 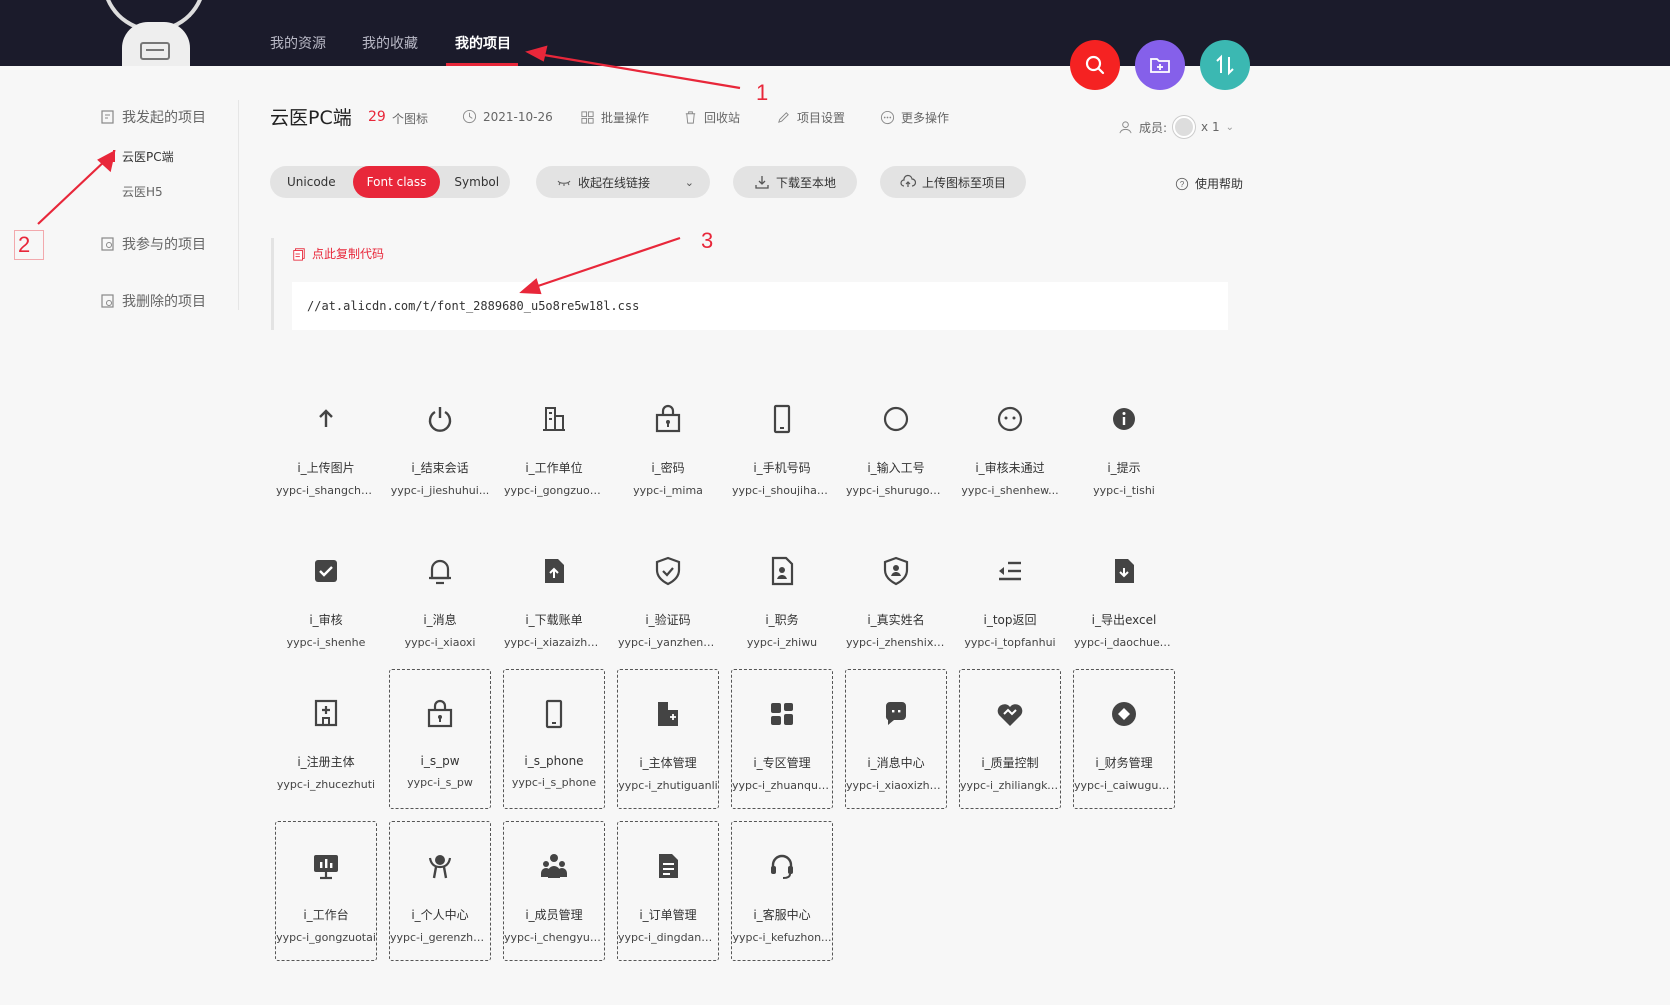 I want to click on sidebar-deleted-projects: 我删除的项目, so click(x=153, y=301).